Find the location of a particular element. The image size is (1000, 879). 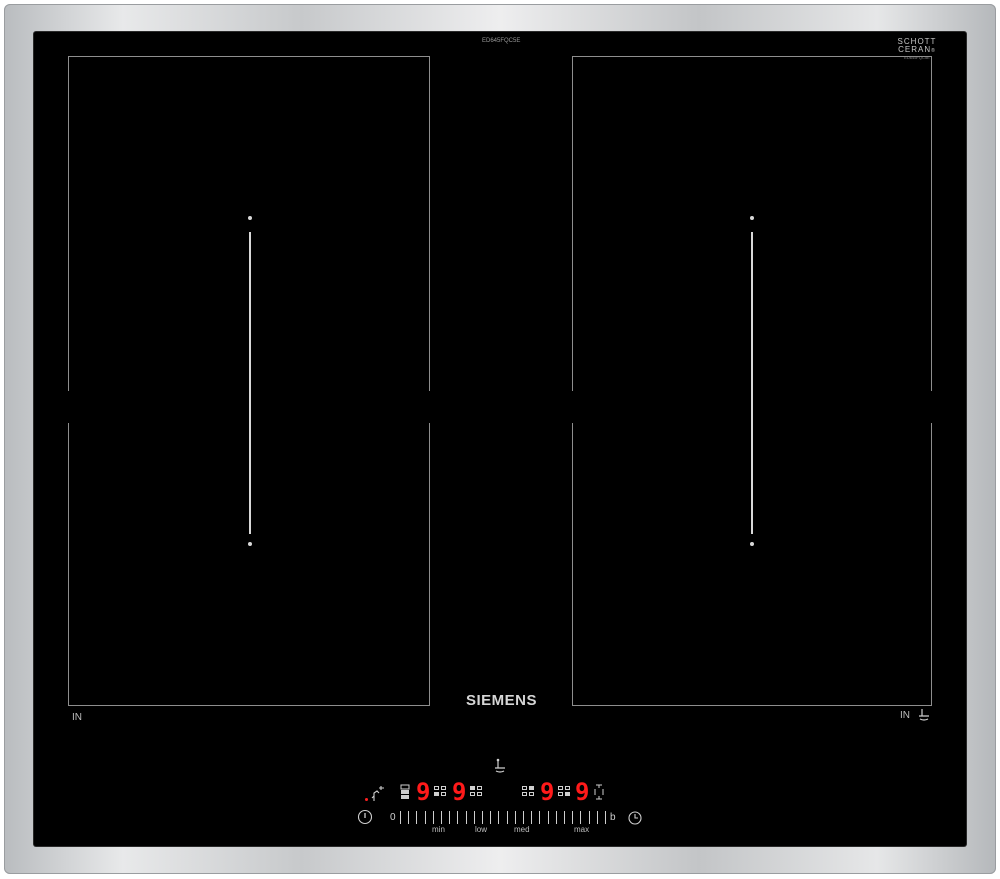

ceran-text: CERAN is located at coordinates (915, 49).